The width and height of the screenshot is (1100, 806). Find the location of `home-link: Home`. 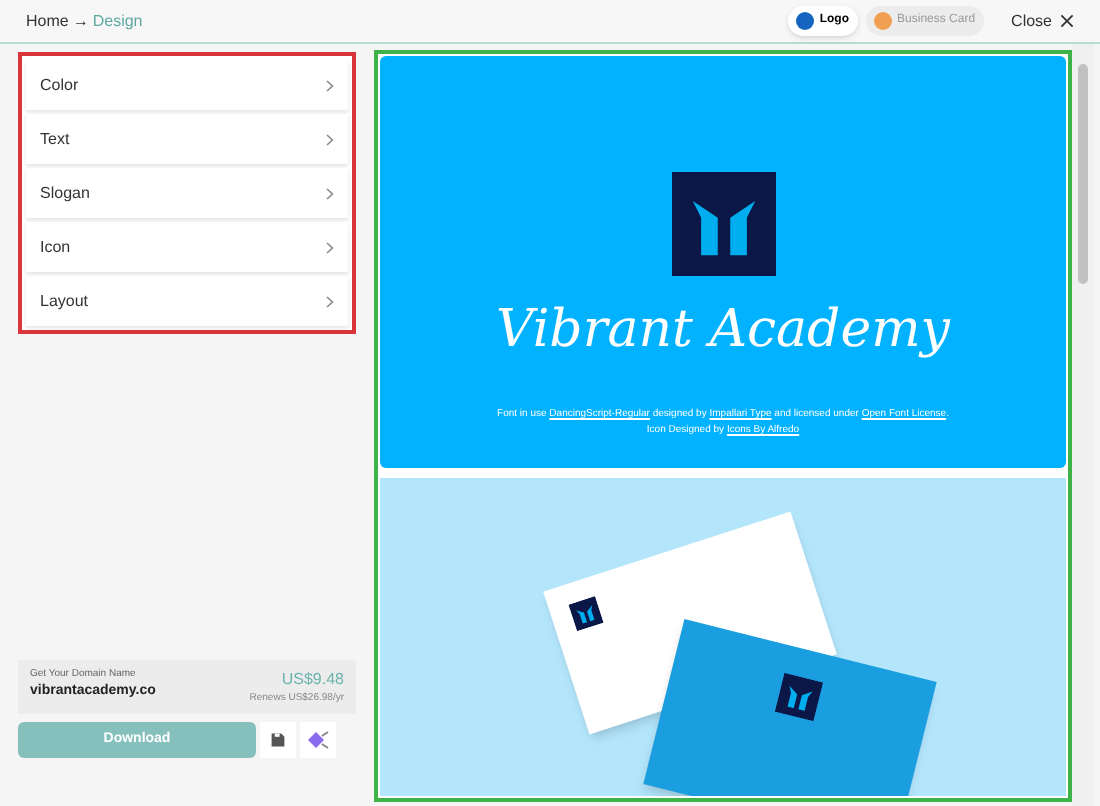

home-link: Home is located at coordinates (47, 21).